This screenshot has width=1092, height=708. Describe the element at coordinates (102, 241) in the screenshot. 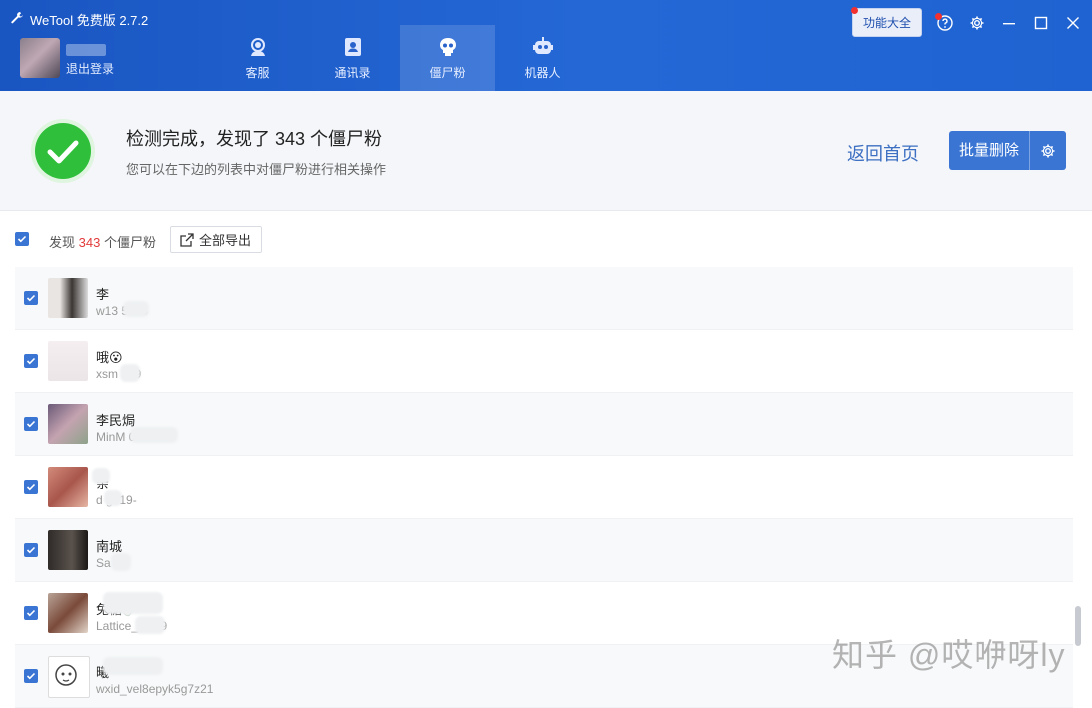

I see `found-summary: 发现 343 个僵尸粉` at that location.